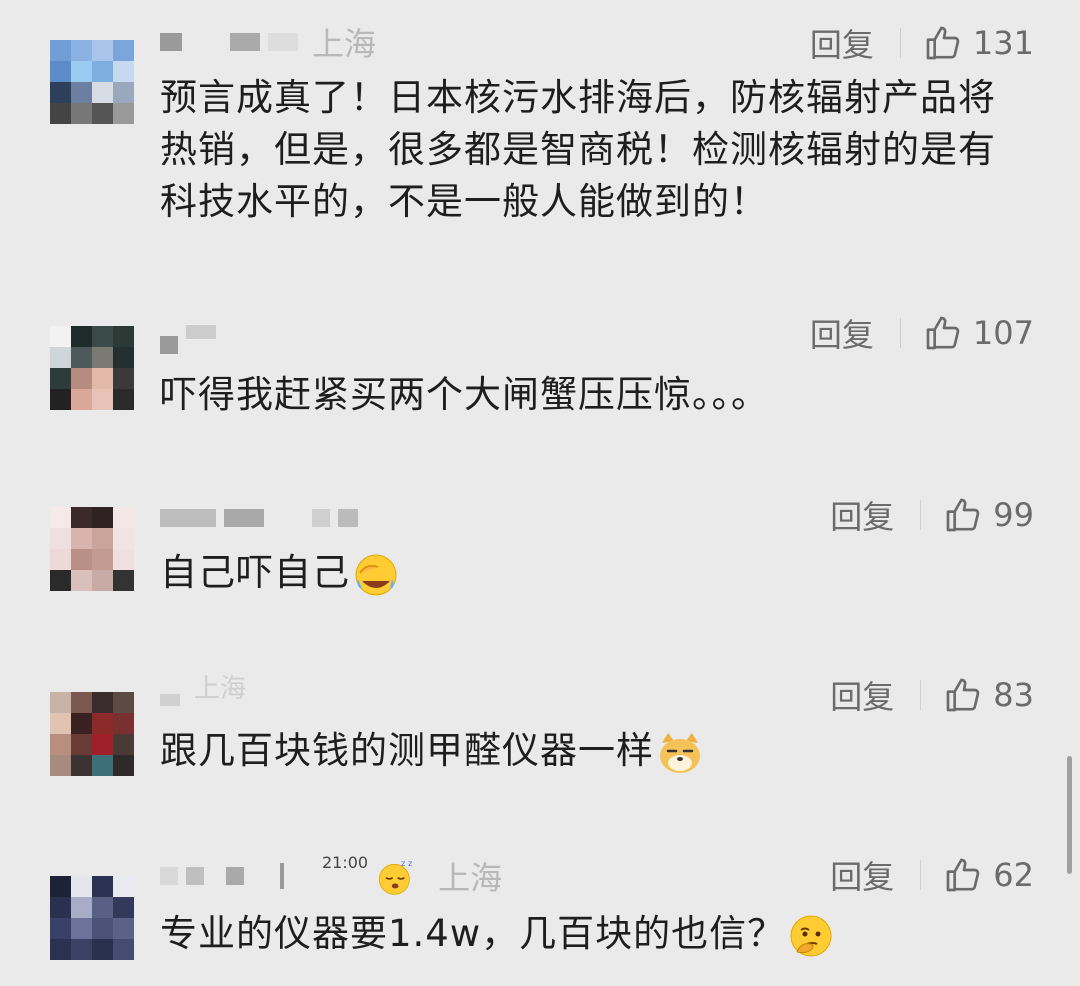 The image size is (1080, 986). I want to click on comment-text-row: 自己吓自己, so click(590, 573).